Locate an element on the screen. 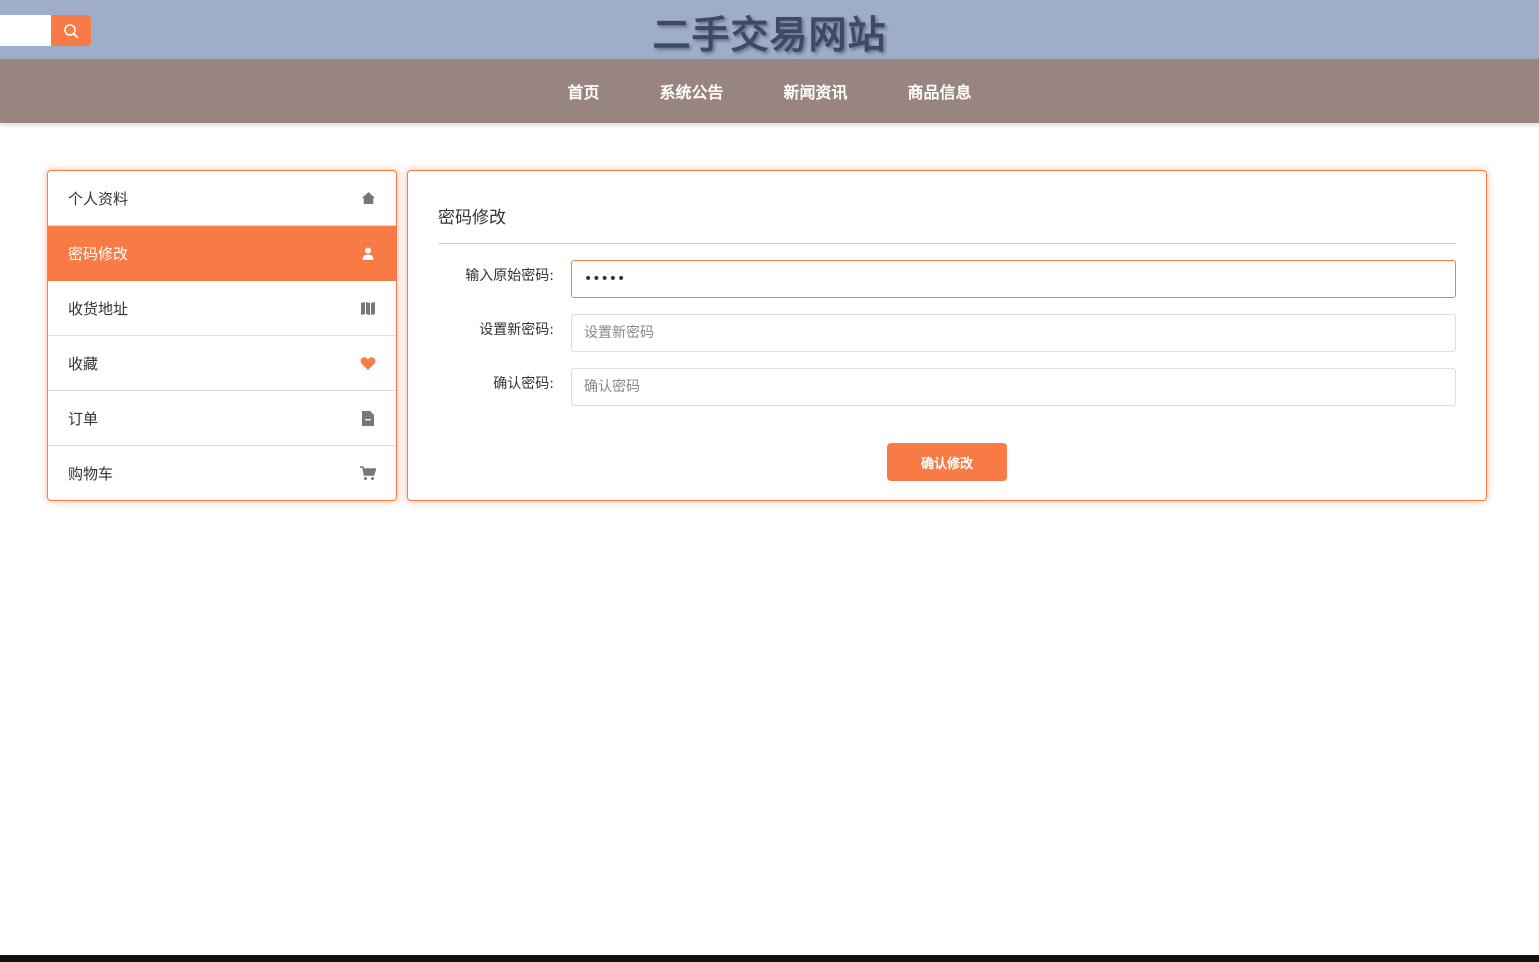  sidebar-item-profile: 个人资料 is located at coordinates (222, 198).